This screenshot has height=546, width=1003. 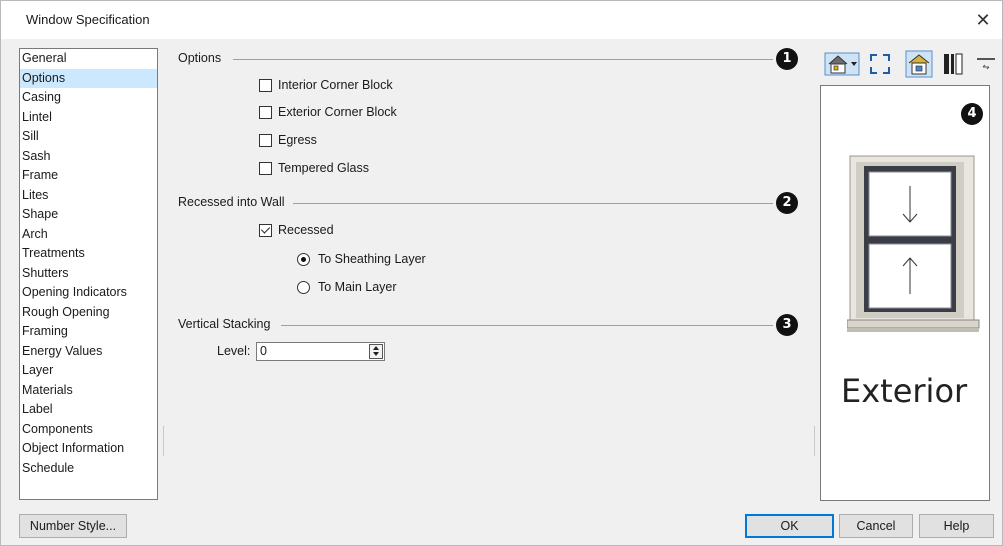 What do you see at coordinates (88, 352) in the screenshot?
I see `nav-item-energy-values: Energy Values` at bounding box center [88, 352].